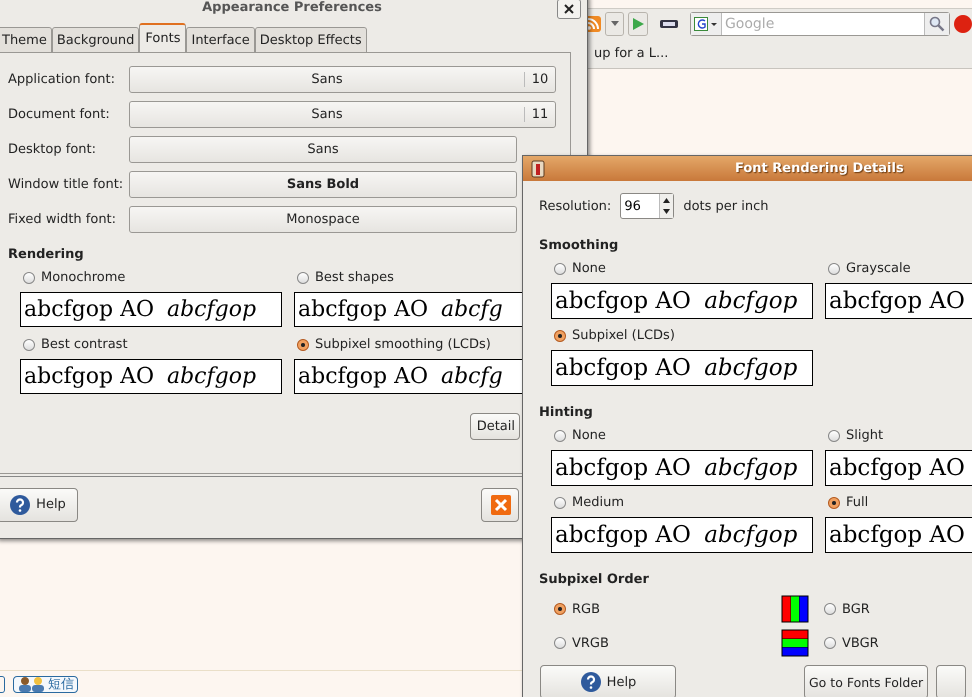 The image size is (972, 697). Describe the element at coordinates (580, 643) in the screenshot. I see `radio-option: VRGB` at that location.